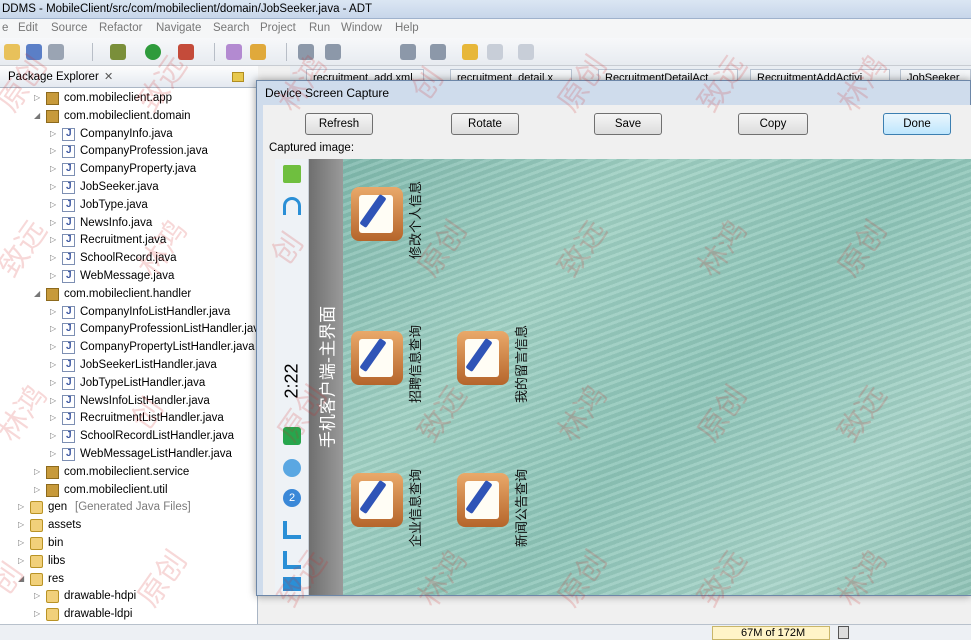 This screenshot has width=971, height=640. What do you see at coordinates (628, 124) in the screenshot?
I see `save-button: Save` at bounding box center [628, 124].